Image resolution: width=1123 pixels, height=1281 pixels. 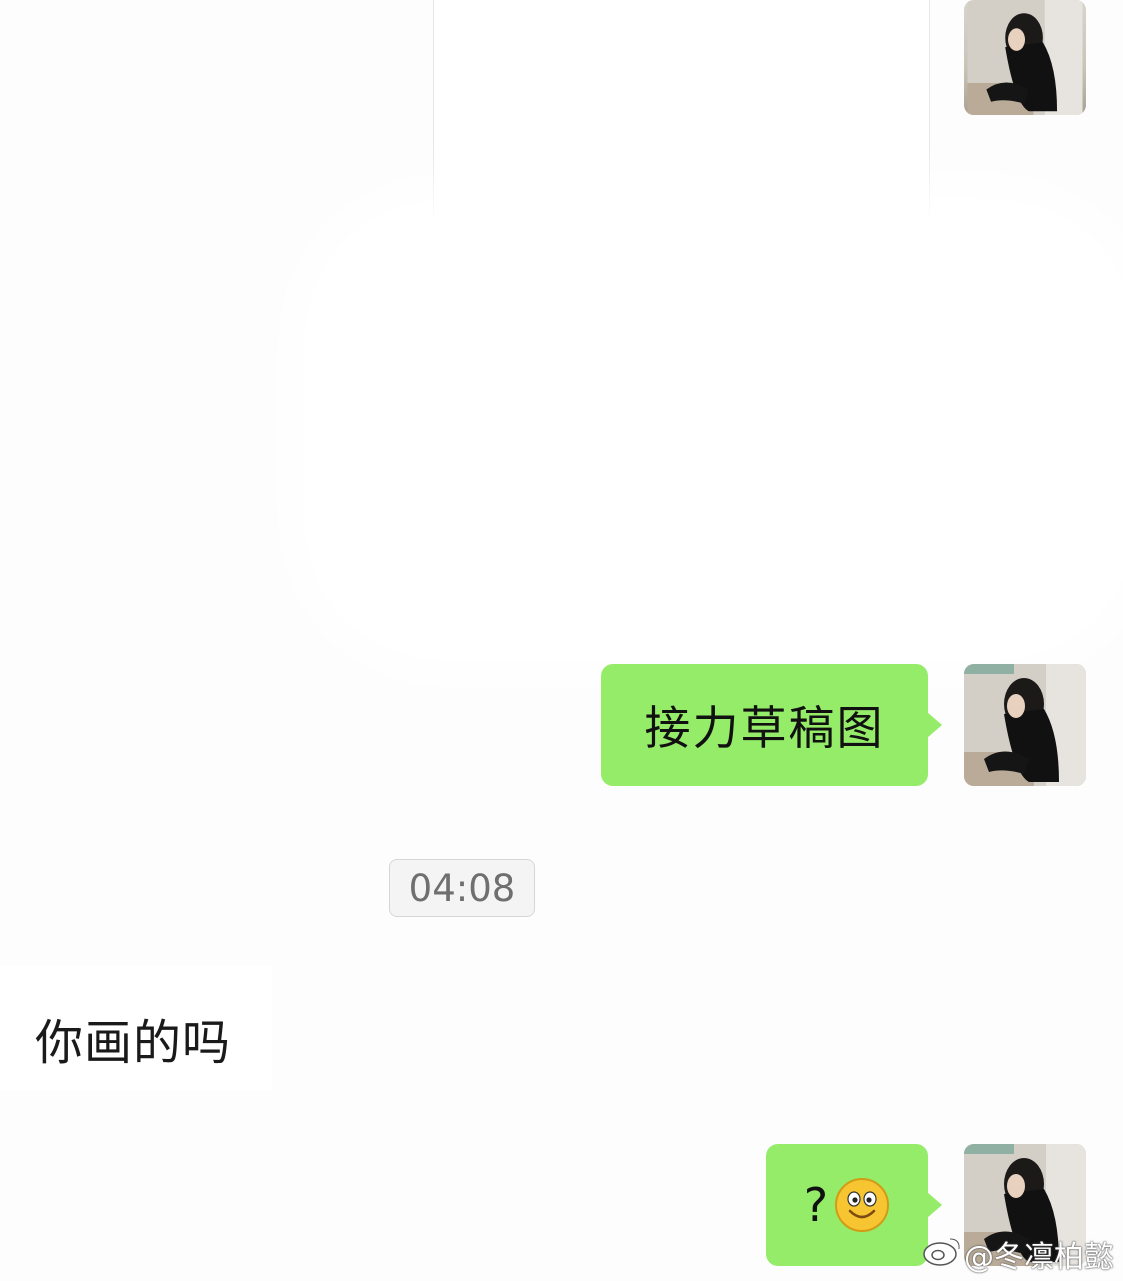 I want to click on message-text: 接力草稿图, so click(x=764, y=728).